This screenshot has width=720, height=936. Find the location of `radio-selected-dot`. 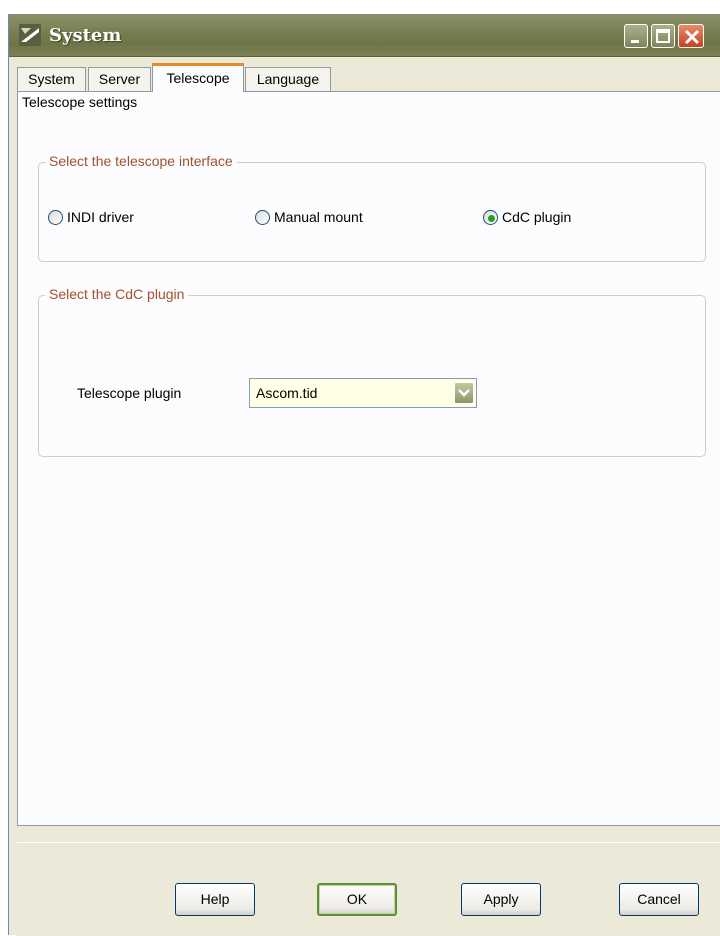

radio-selected-dot is located at coordinates (491, 218).